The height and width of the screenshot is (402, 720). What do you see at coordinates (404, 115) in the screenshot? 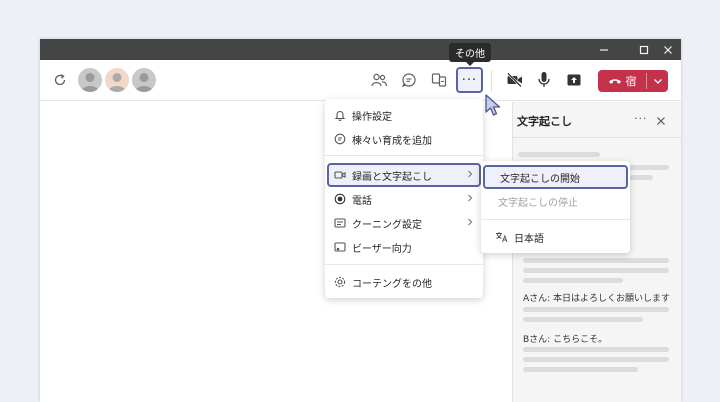
I see `menu-item-device-settings: 操作設定` at bounding box center [404, 115].